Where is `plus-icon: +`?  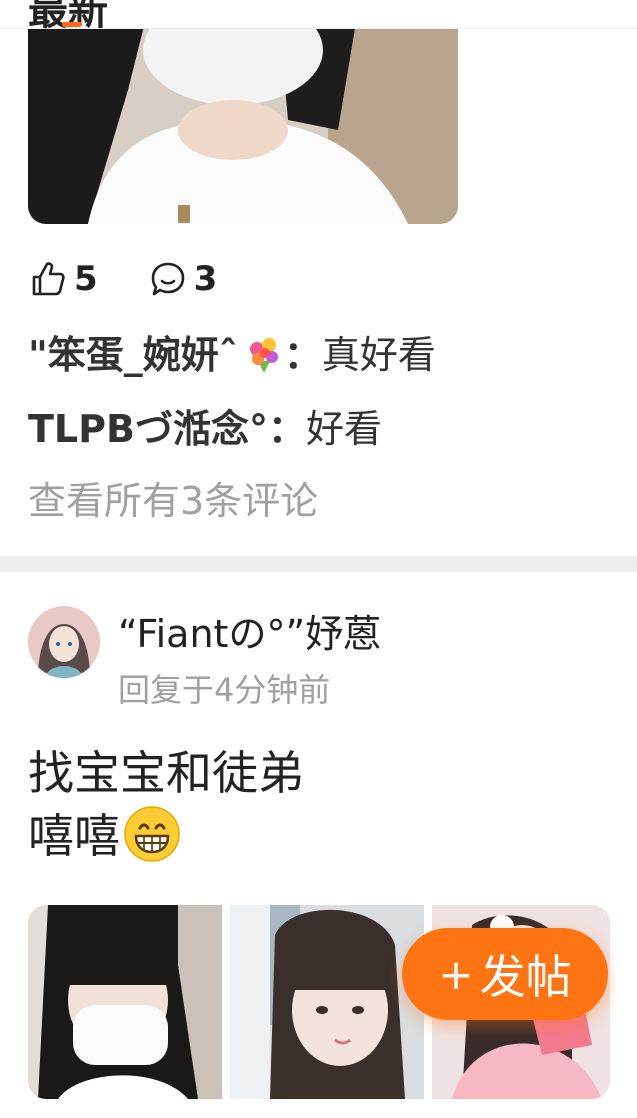
plus-icon: + is located at coordinates (456, 974).